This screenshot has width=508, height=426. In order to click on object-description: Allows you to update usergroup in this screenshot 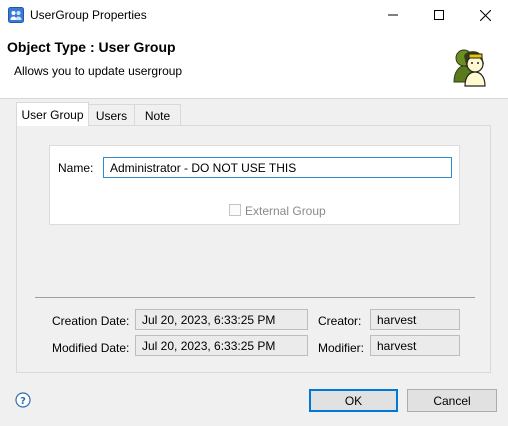, I will do `click(98, 71)`.